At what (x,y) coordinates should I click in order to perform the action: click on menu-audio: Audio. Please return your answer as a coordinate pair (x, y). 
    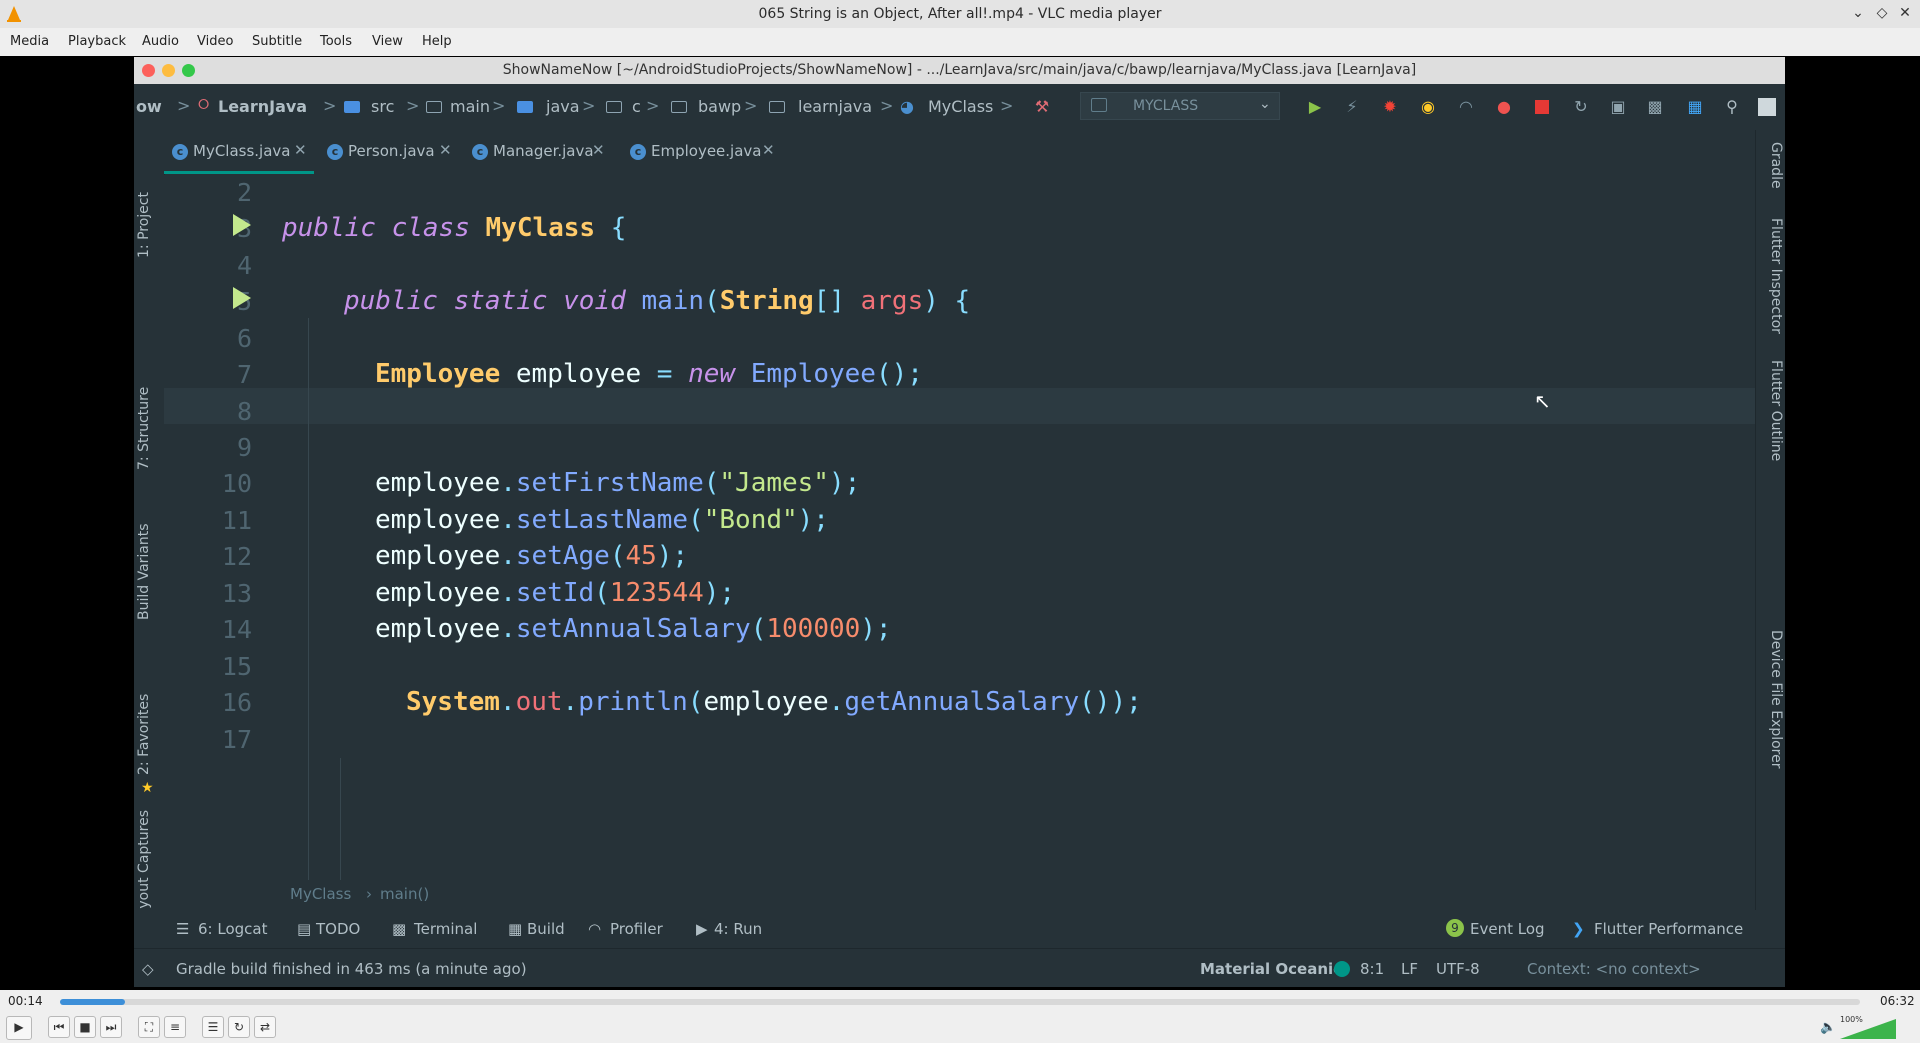
    Looking at the image, I should click on (160, 41).